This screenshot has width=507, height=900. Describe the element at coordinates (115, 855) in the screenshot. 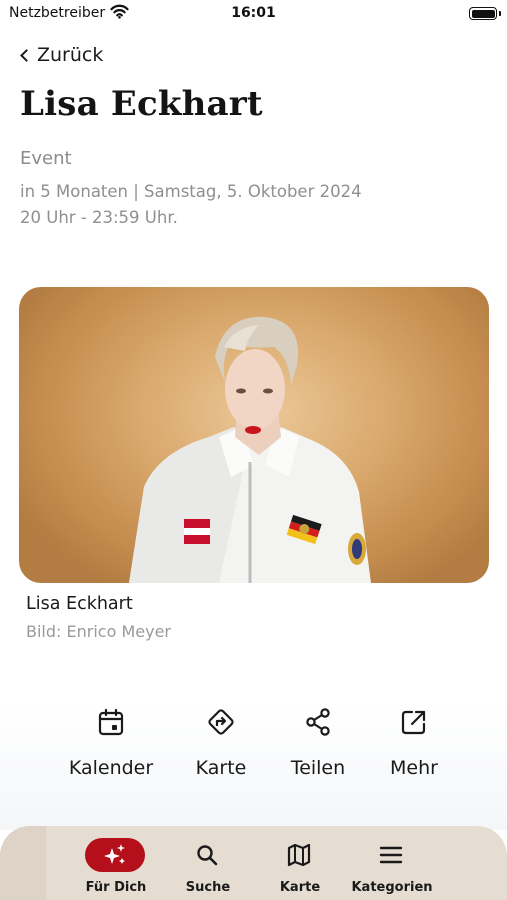

I see `sparkles-icon` at that location.